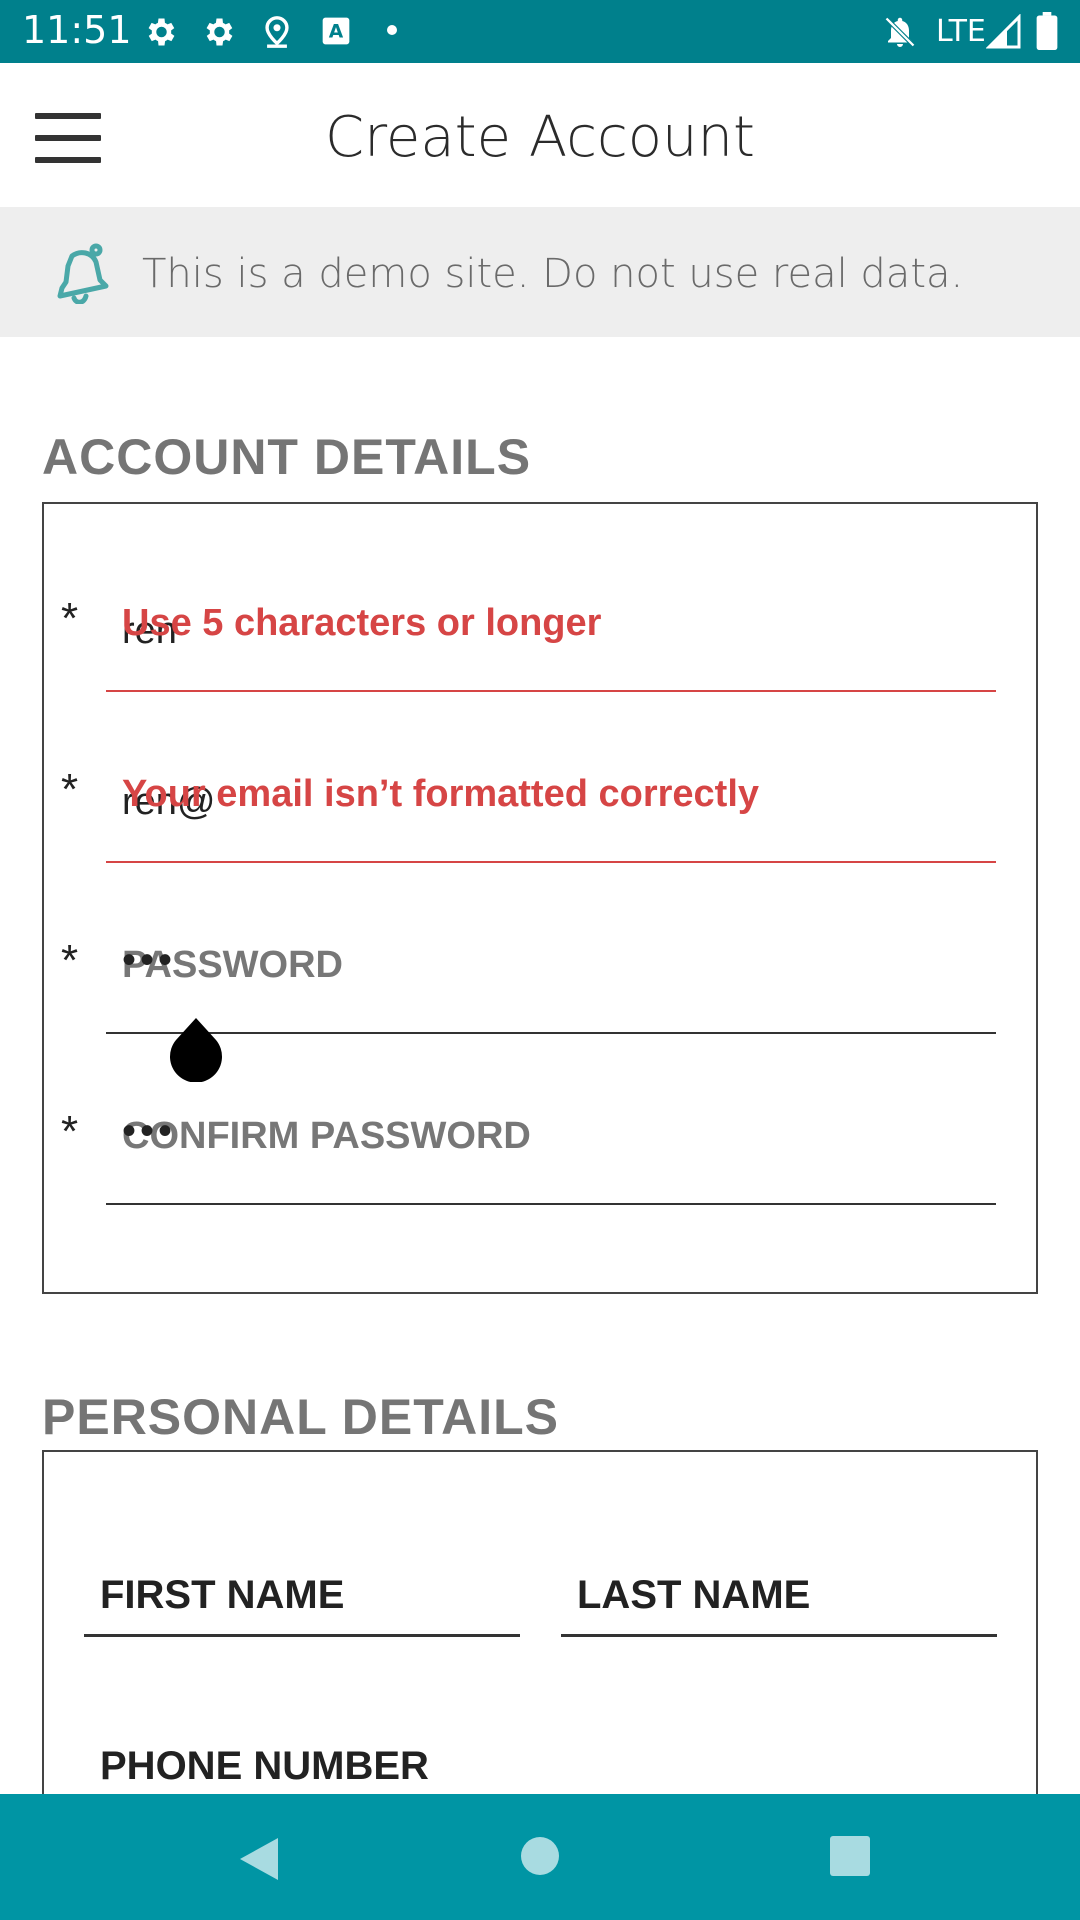 The image size is (1080, 1920). I want to click on confirm-password-underline, so click(551, 1204).